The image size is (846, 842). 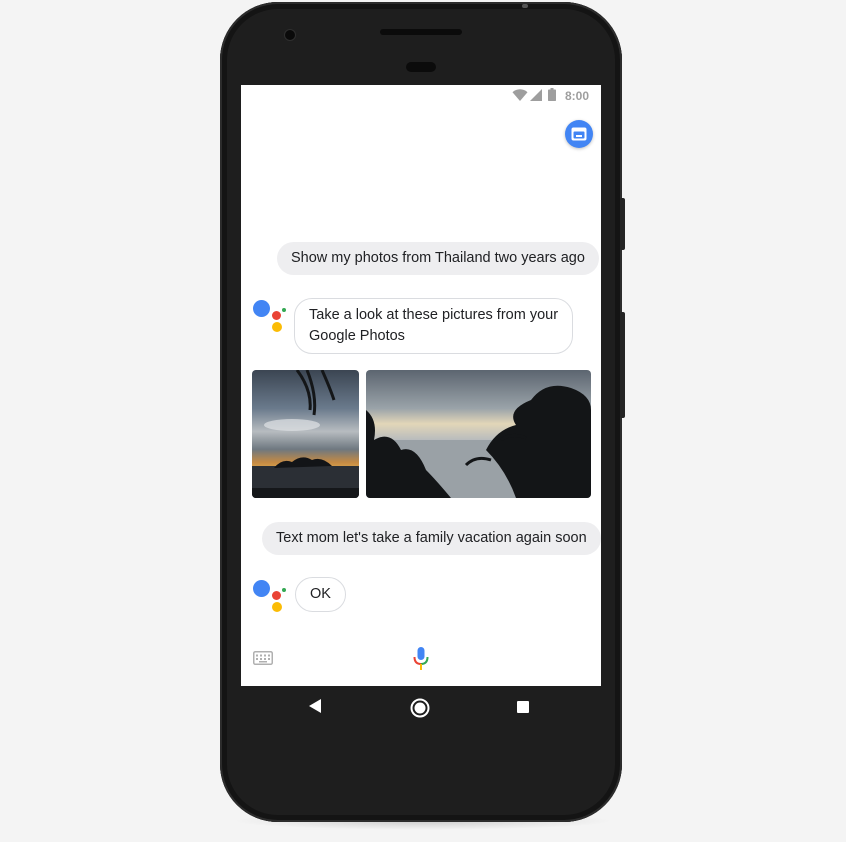 What do you see at coordinates (290, 35) in the screenshot?
I see `front-camera` at bounding box center [290, 35].